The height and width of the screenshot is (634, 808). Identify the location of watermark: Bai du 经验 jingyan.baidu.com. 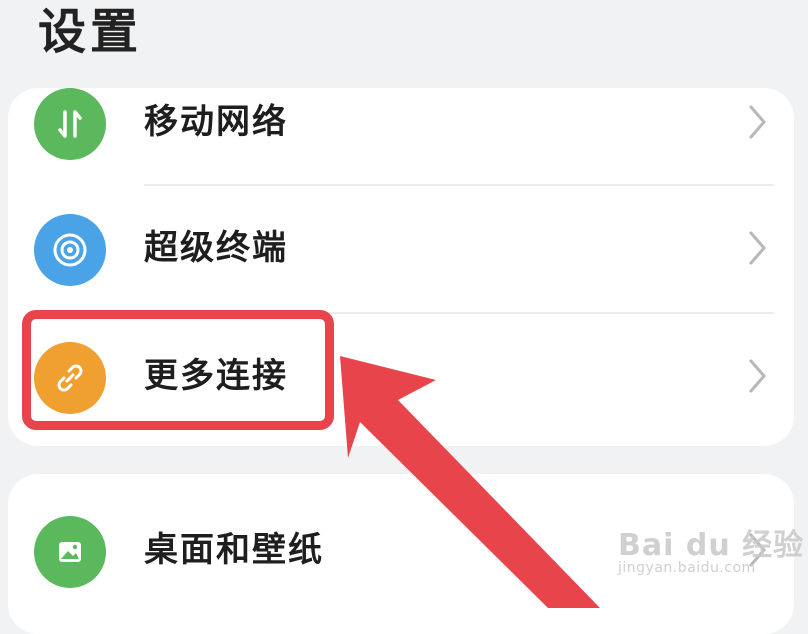
(711, 548).